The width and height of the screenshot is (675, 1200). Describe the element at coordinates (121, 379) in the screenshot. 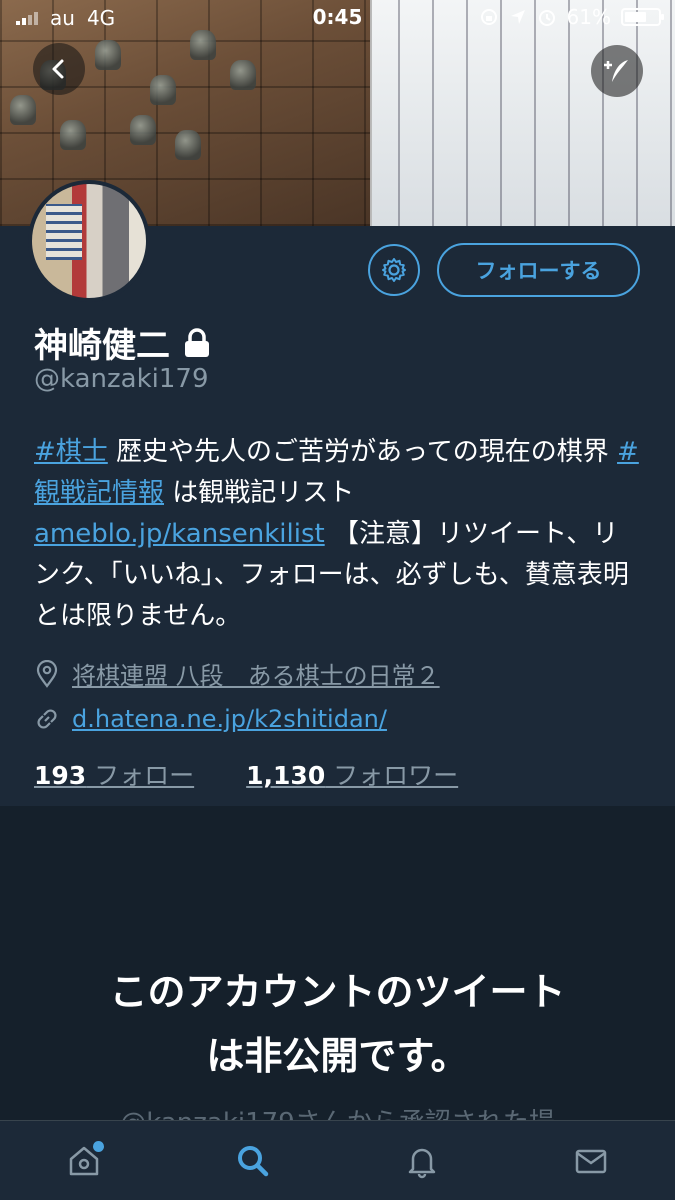

I see `profile-handle: @kanzaki179` at that location.